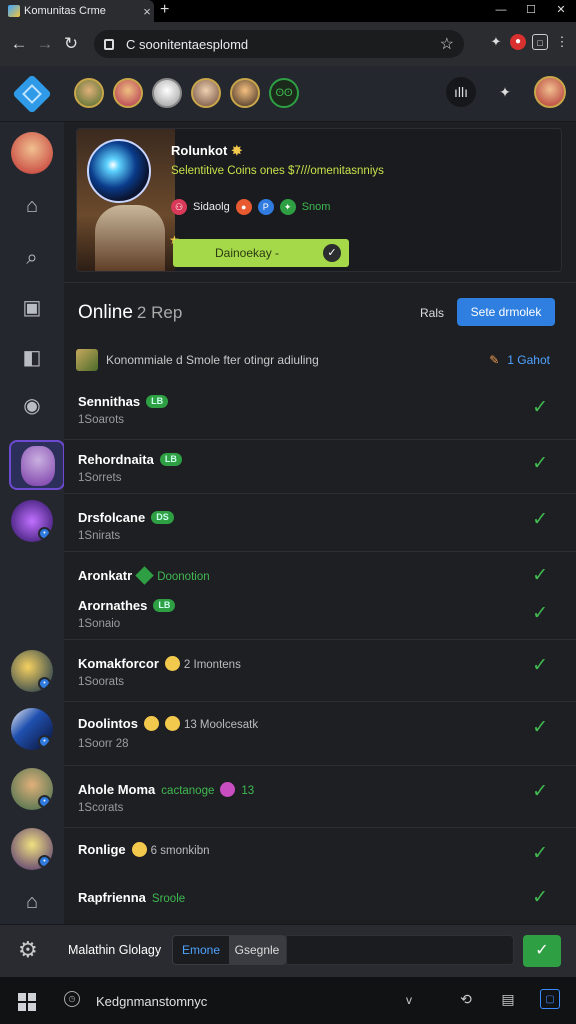 Image resolution: width=576 pixels, height=1024 pixels. What do you see at coordinates (27, 1002) in the screenshot?
I see `windows-start-icon` at bounding box center [27, 1002].